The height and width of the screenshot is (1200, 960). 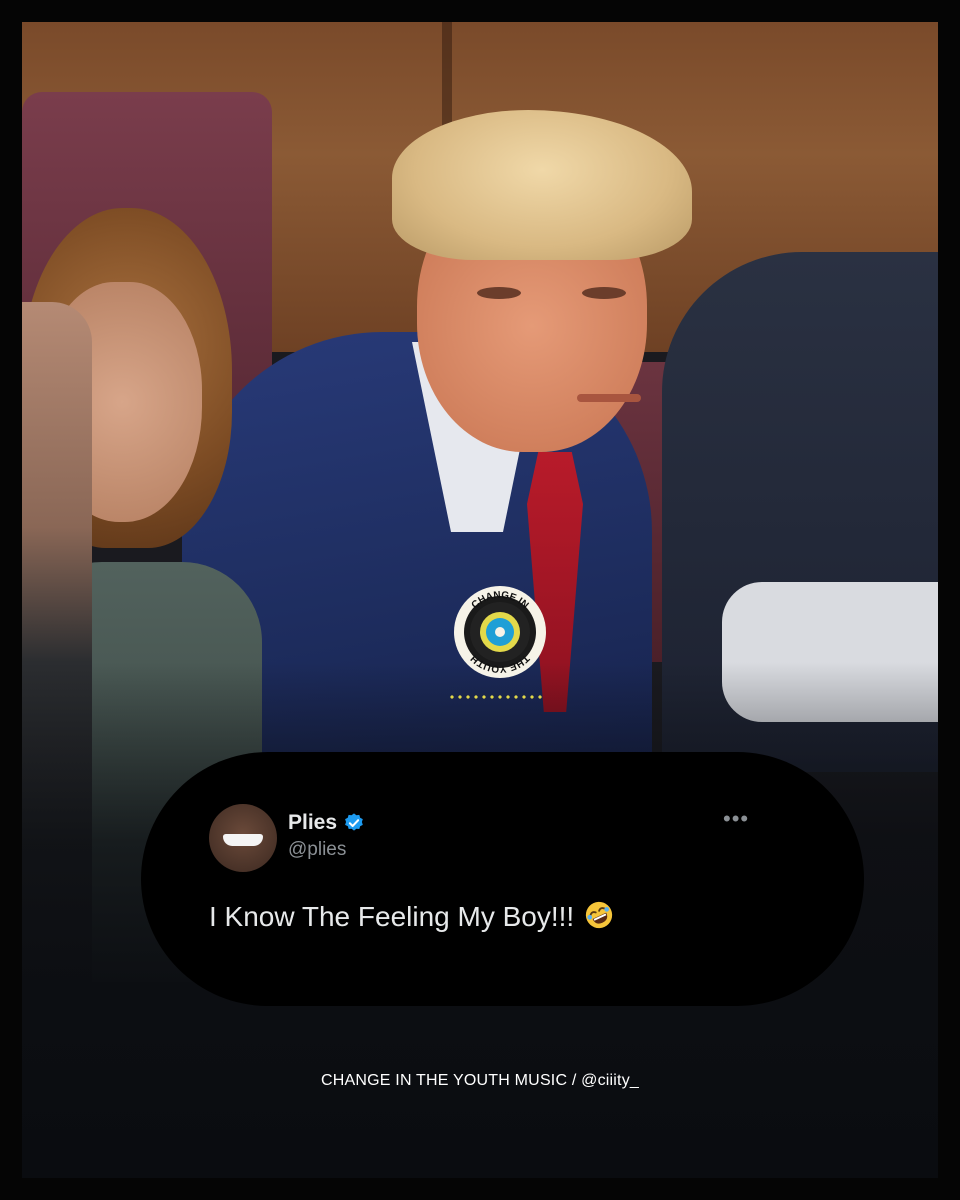 What do you see at coordinates (392, 916) in the screenshot?
I see `tweet-text: I Know The Feeling My Boy!!!` at bounding box center [392, 916].